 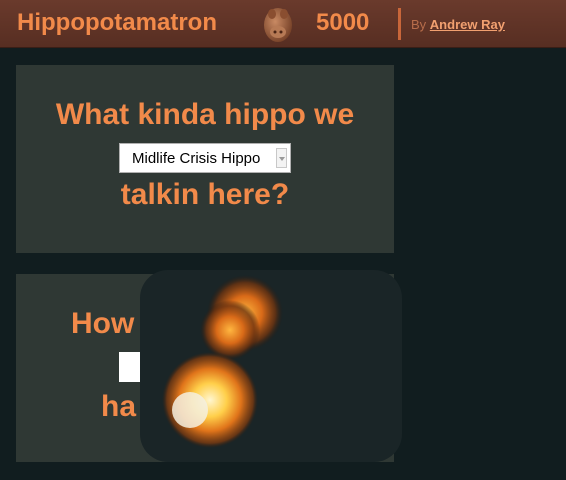 I want to click on hippo-type-select-value: Midlife Crisis Hippo, so click(x=196, y=158).